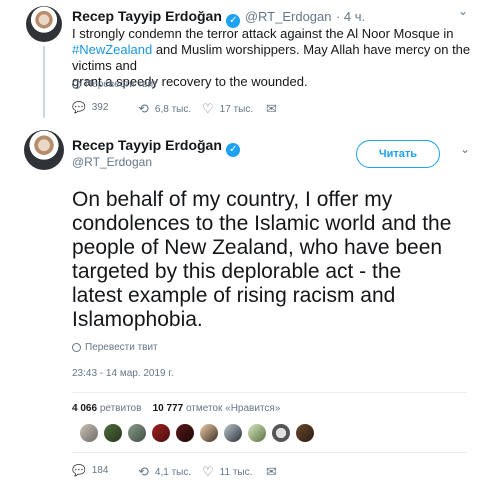  What do you see at coordinates (233, 408) in the screenshot?
I see `like-stat-label: отметок «Нравится»` at bounding box center [233, 408].